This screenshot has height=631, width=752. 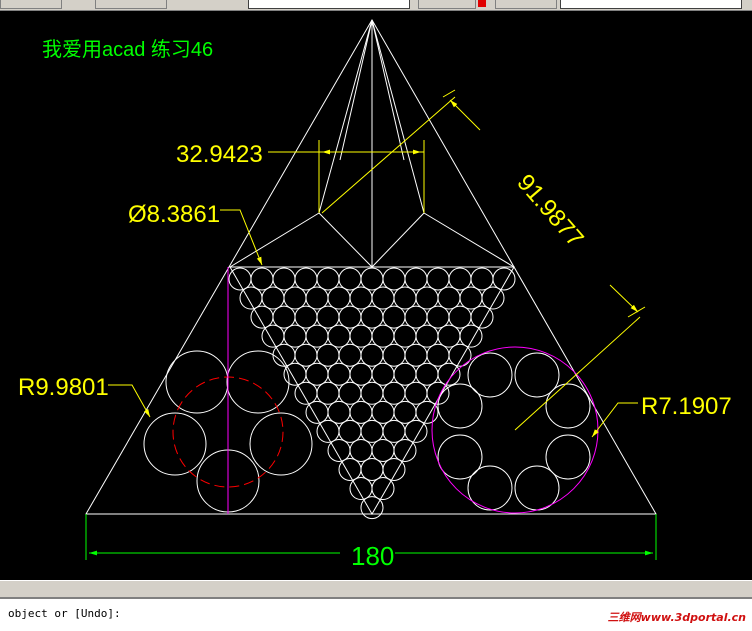 What do you see at coordinates (549, 210) in the screenshot?
I see `dim-slant-length-label: 91.9877` at bounding box center [549, 210].